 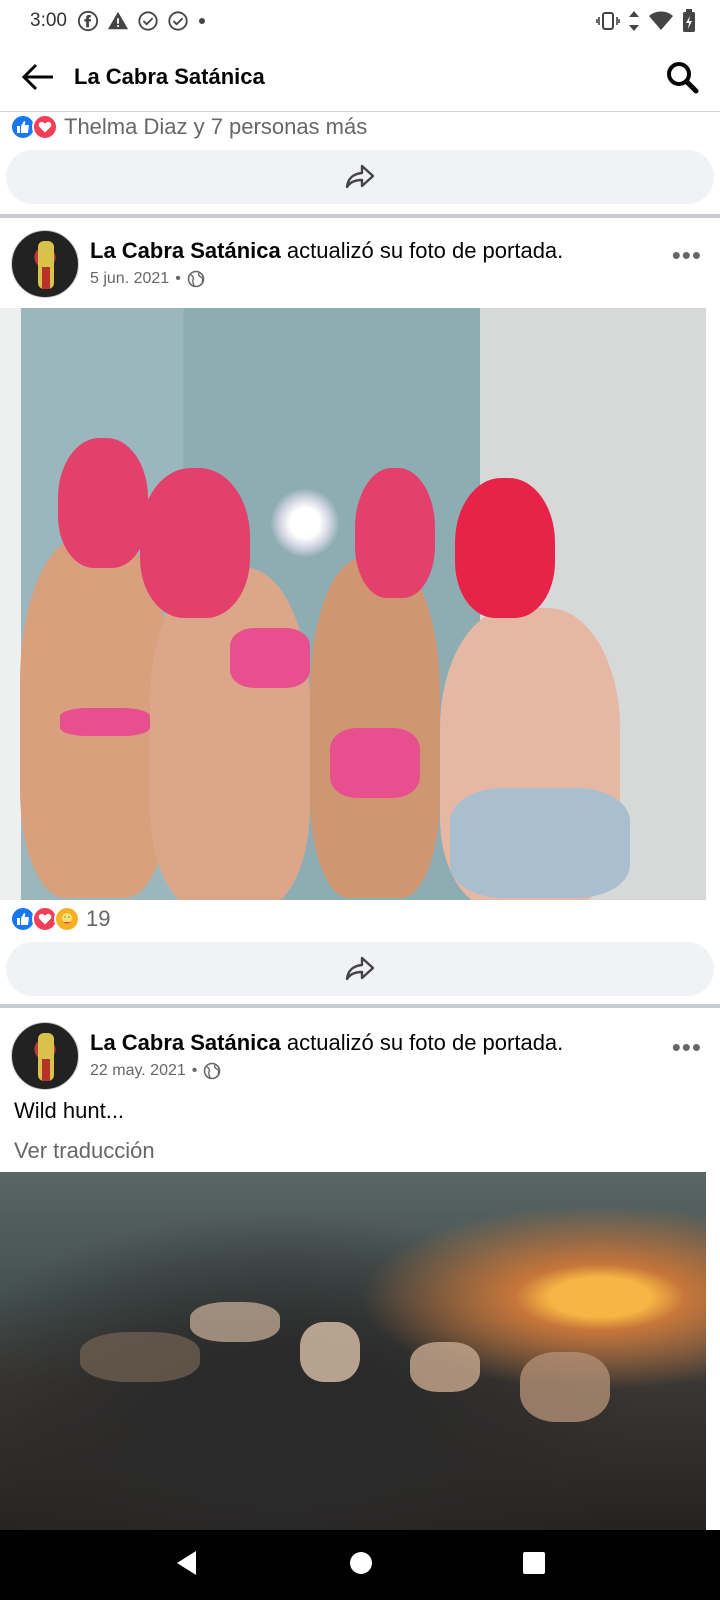 What do you see at coordinates (48, 20) in the screenshot?
I see `status-time: 3:00` at bounding box center [48, 20].